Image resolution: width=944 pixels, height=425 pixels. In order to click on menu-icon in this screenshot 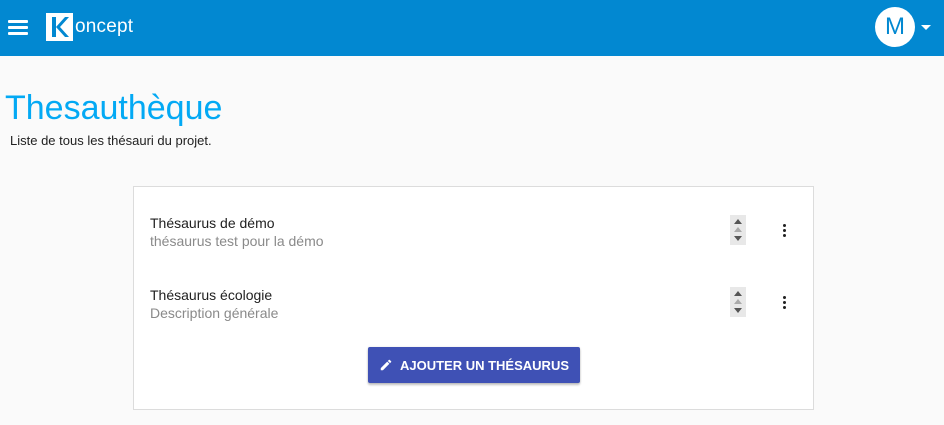, I will do `click(18, 28)`.